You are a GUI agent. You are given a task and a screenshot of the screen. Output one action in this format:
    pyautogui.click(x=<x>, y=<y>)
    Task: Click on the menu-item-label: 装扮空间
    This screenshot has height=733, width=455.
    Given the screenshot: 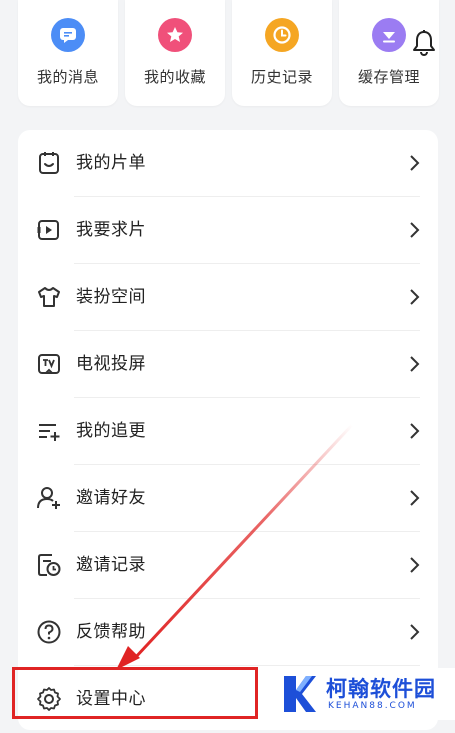 What is the action you would take?
    pyautogui.click(x=111, y=297)
    